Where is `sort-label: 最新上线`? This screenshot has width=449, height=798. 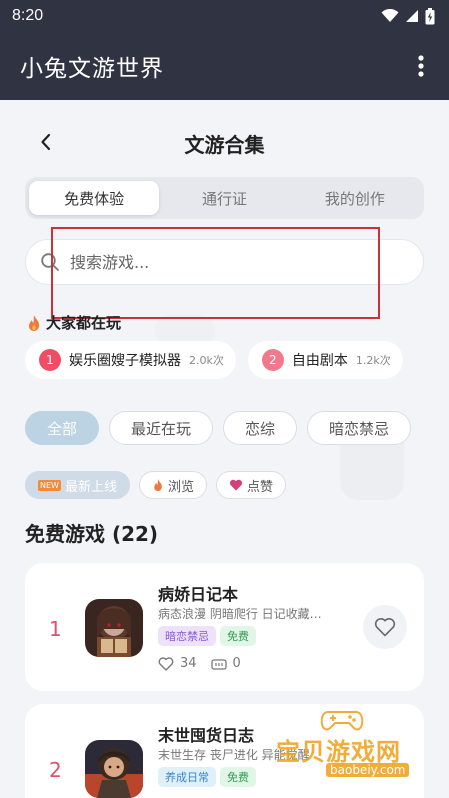
sort-label: 最新上线 is located at coordinates (90, 487).